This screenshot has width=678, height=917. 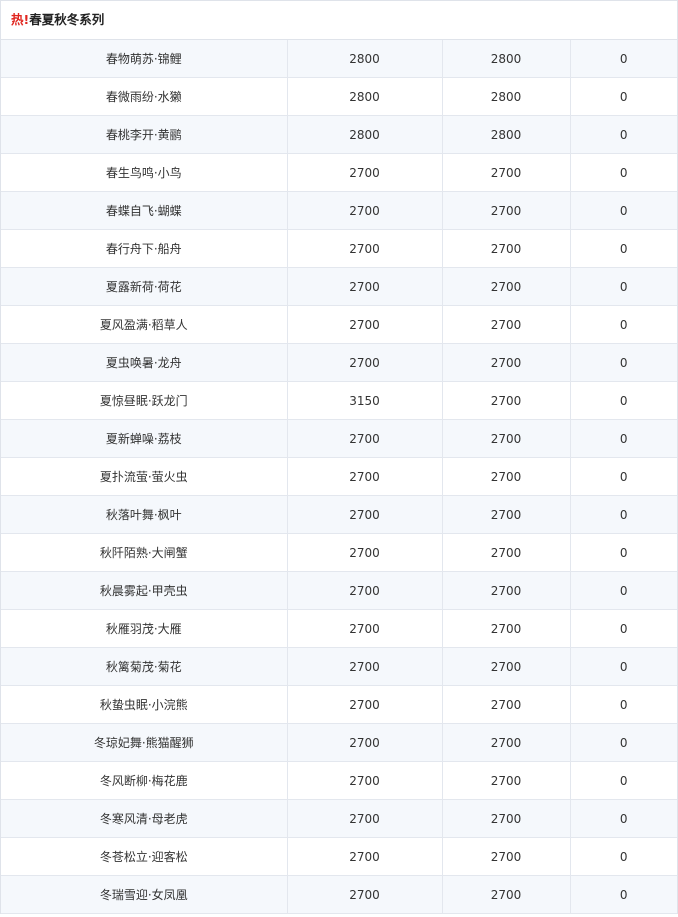 What do you see at coordinates (144, 400) in the screenshot?
I see `item-name-cell: 夏惊昼眠·跃龙门` at bounding box center [144, 400].